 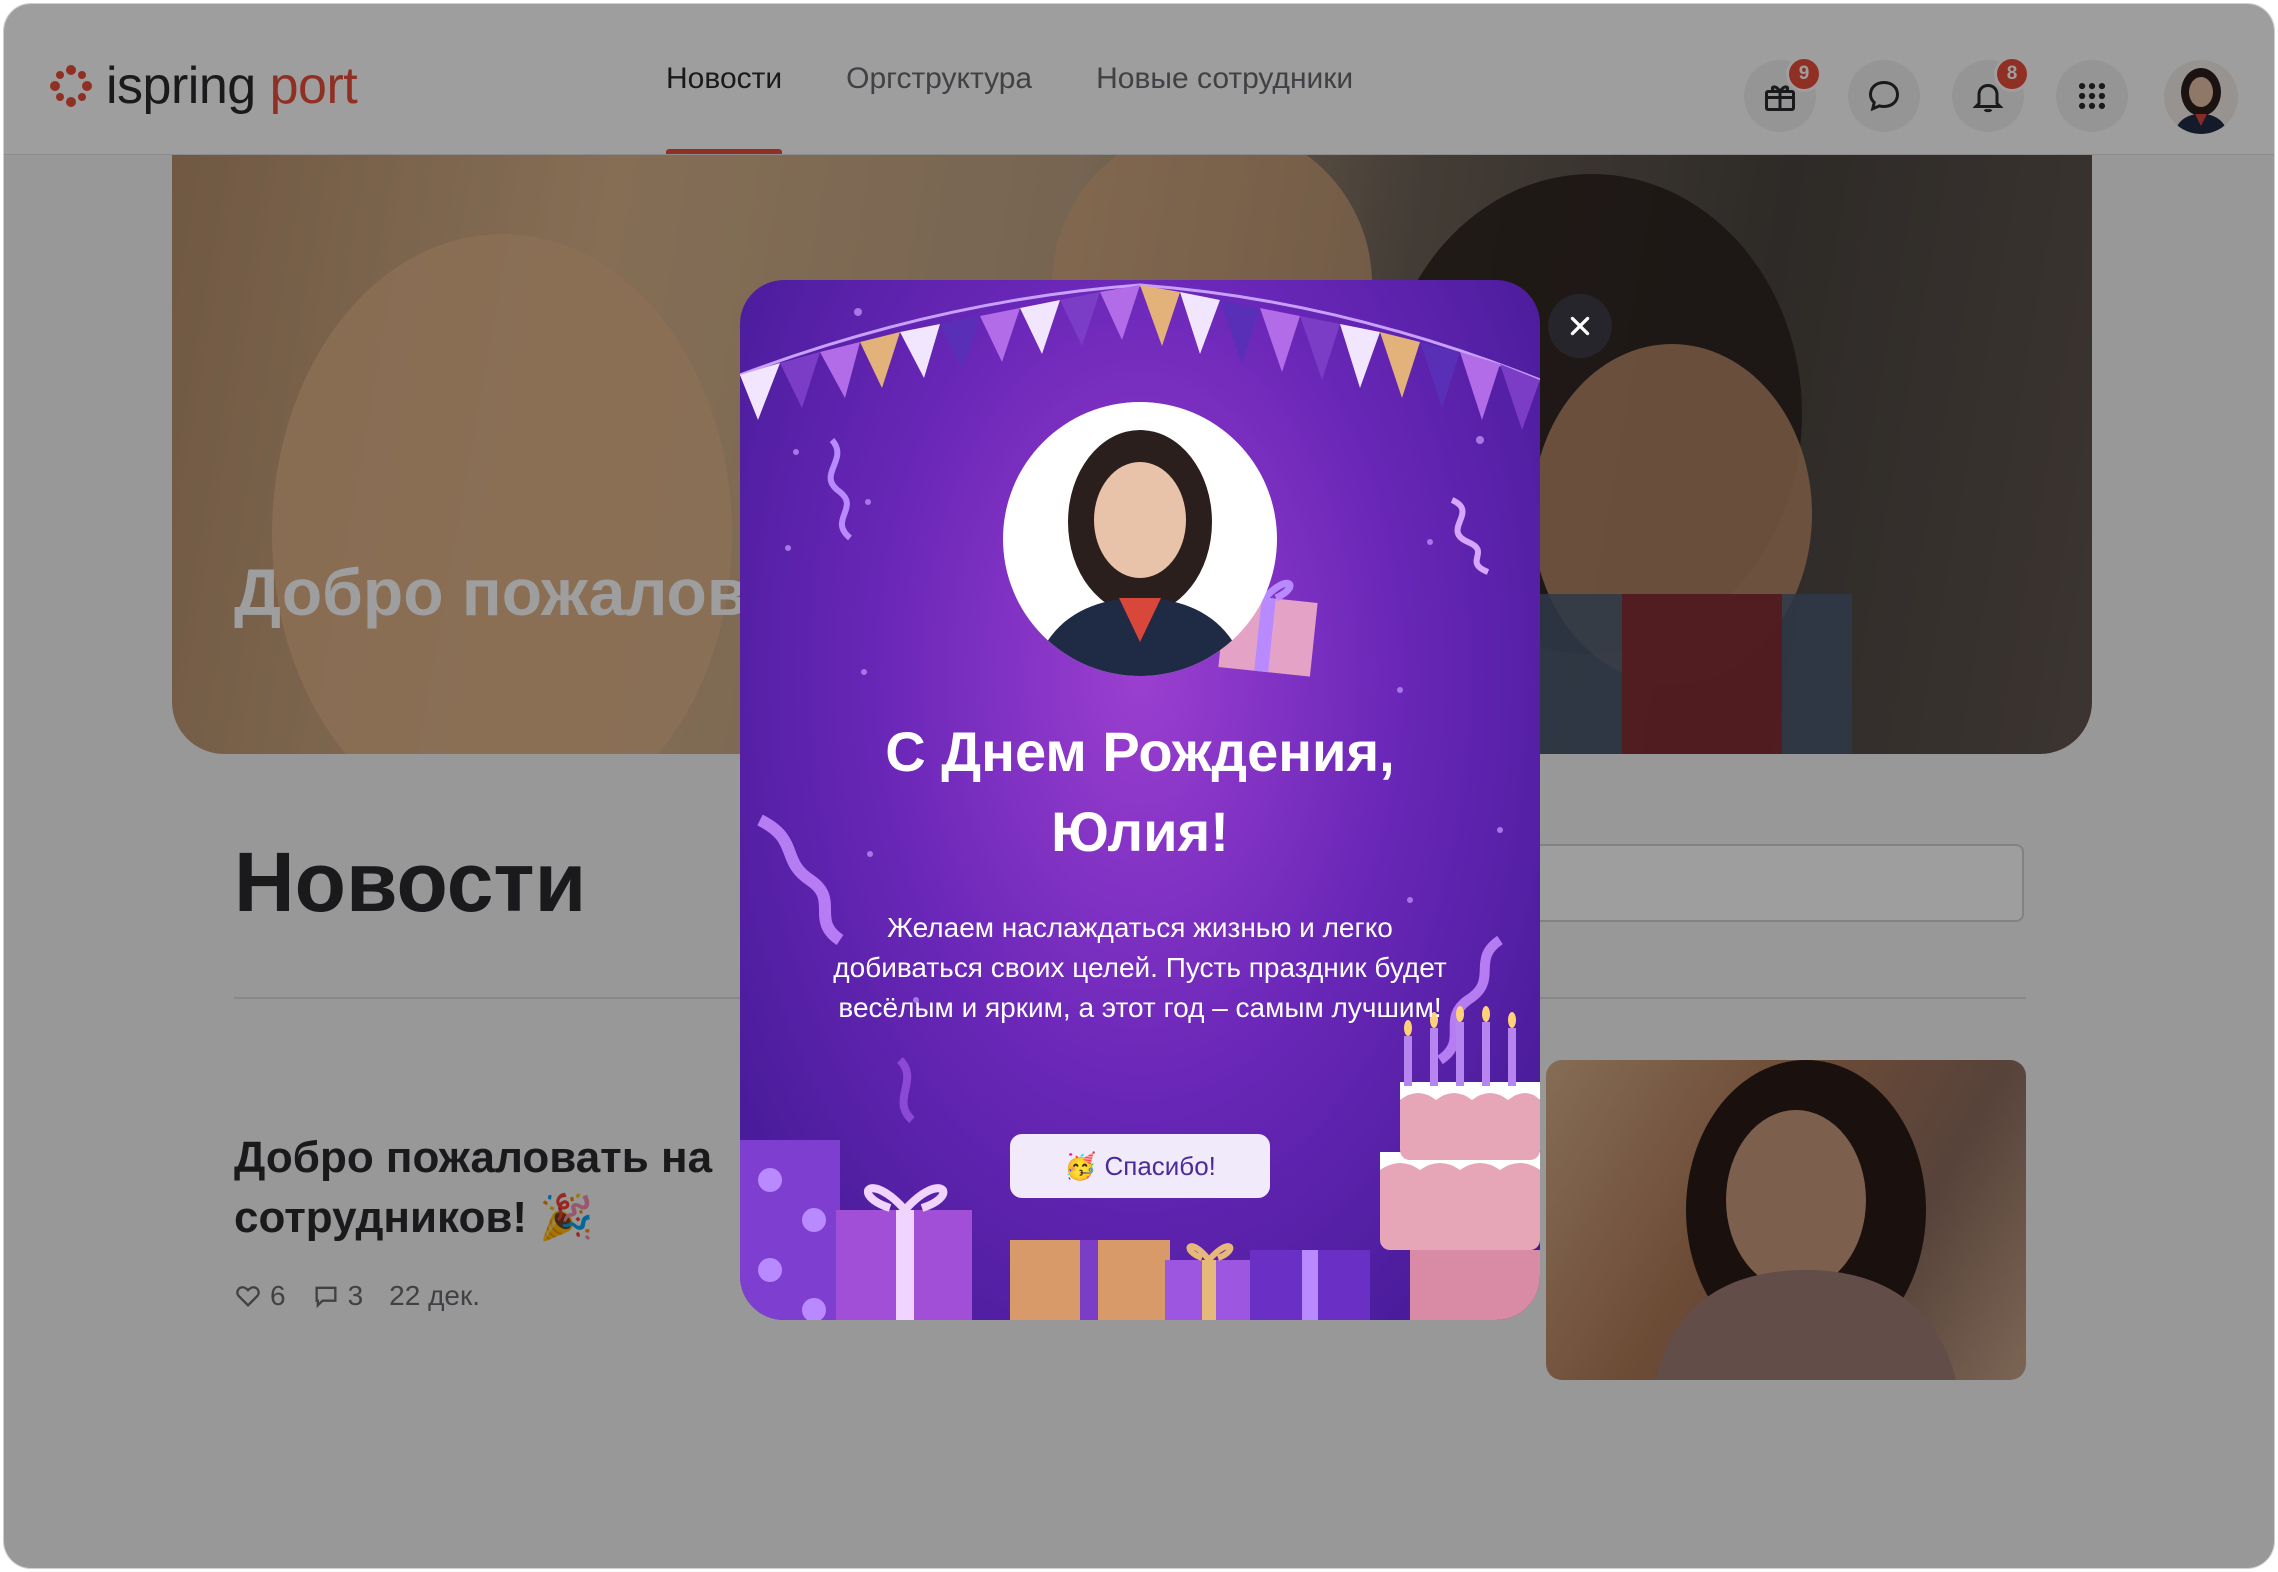 What do you see at coordinates (1140, 751) in the screenshot?
I see `birthday-title-line-1: С Днем Рождения,` at bounding box center [1140, 751].